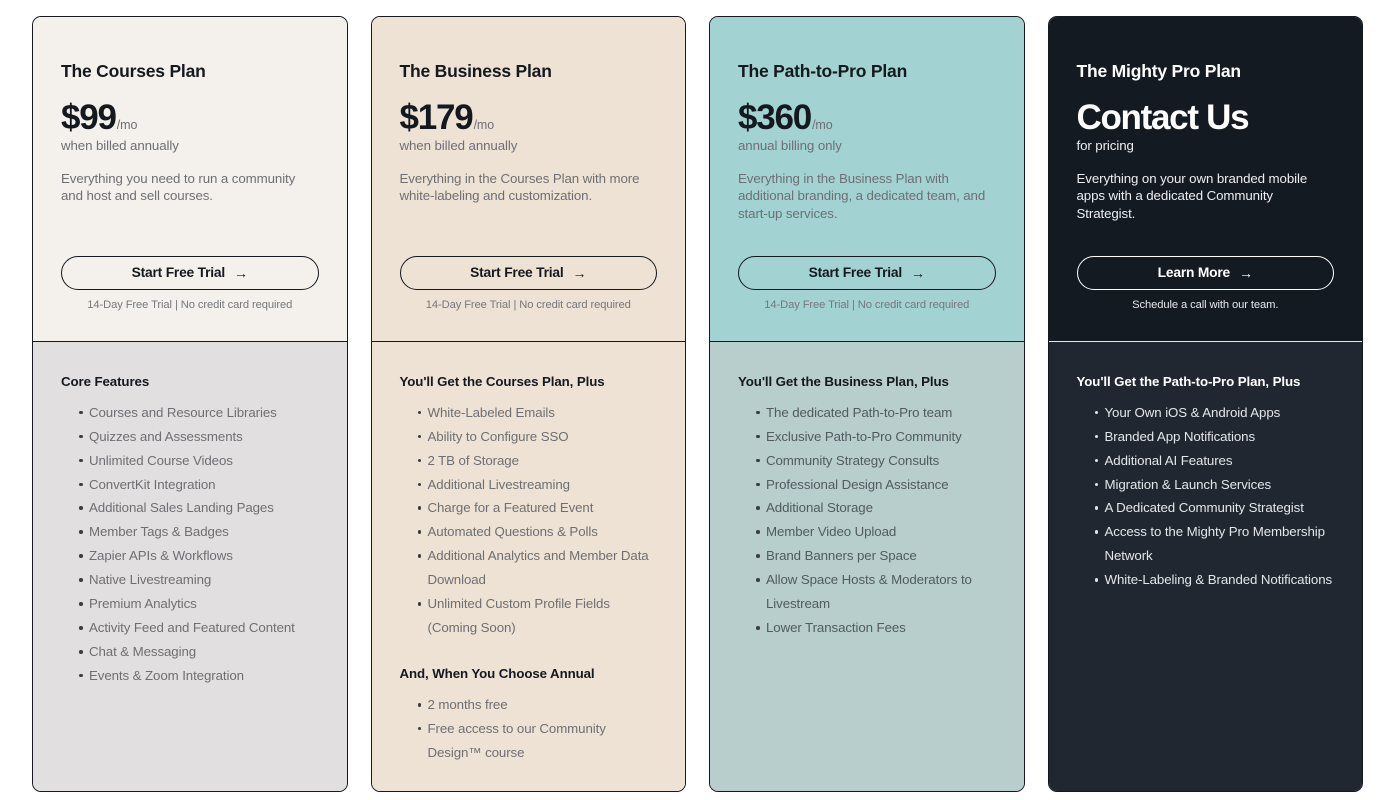 The image size is (1395, 800). I want to click on plan-price-amount: $179, so click(436, 117).